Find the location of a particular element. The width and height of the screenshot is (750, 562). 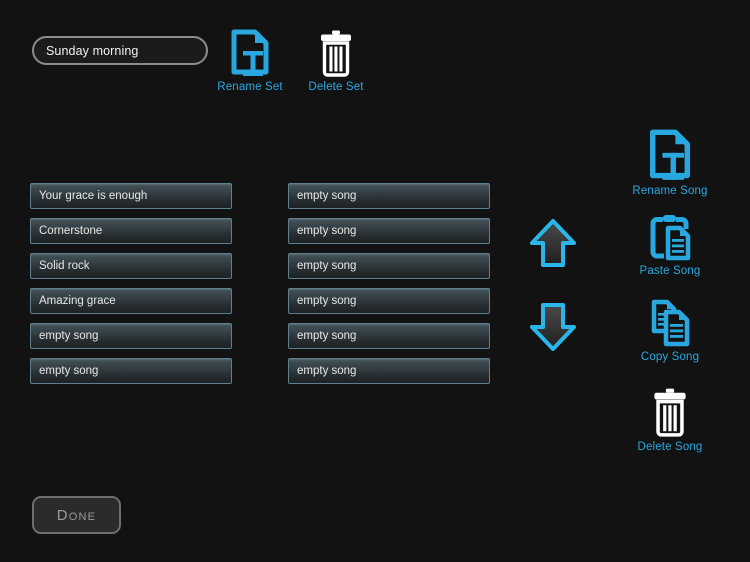

arrow-up-icon is located at coordinates (553, 243).